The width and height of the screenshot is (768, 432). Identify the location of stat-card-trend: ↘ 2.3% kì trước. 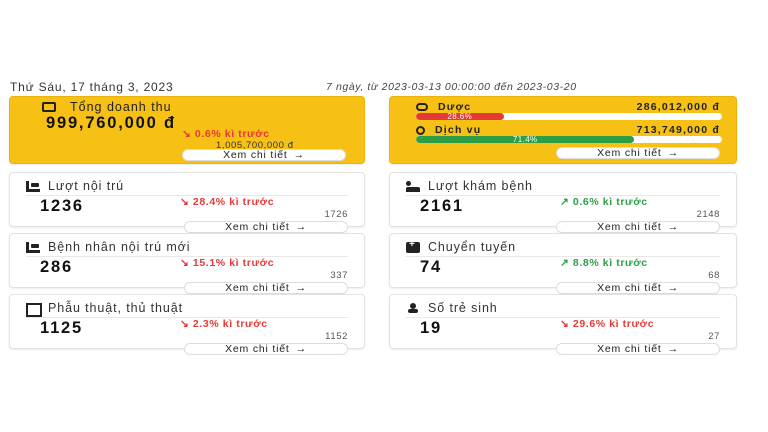
(224, 324).